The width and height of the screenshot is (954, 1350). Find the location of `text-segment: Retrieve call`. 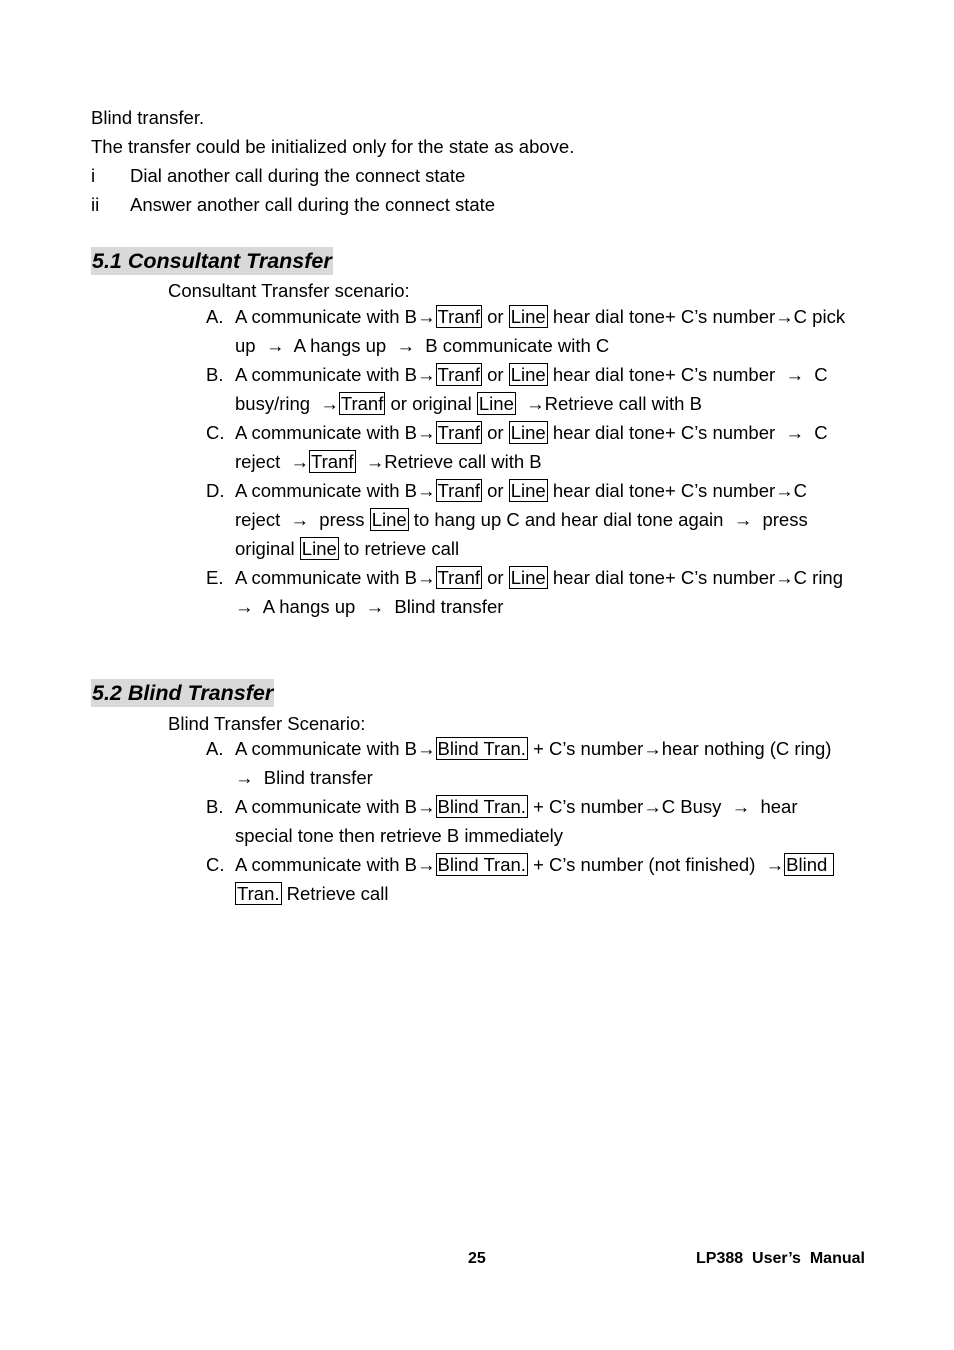

text-segment: Retrieve call is located at coordinates (335, 893).